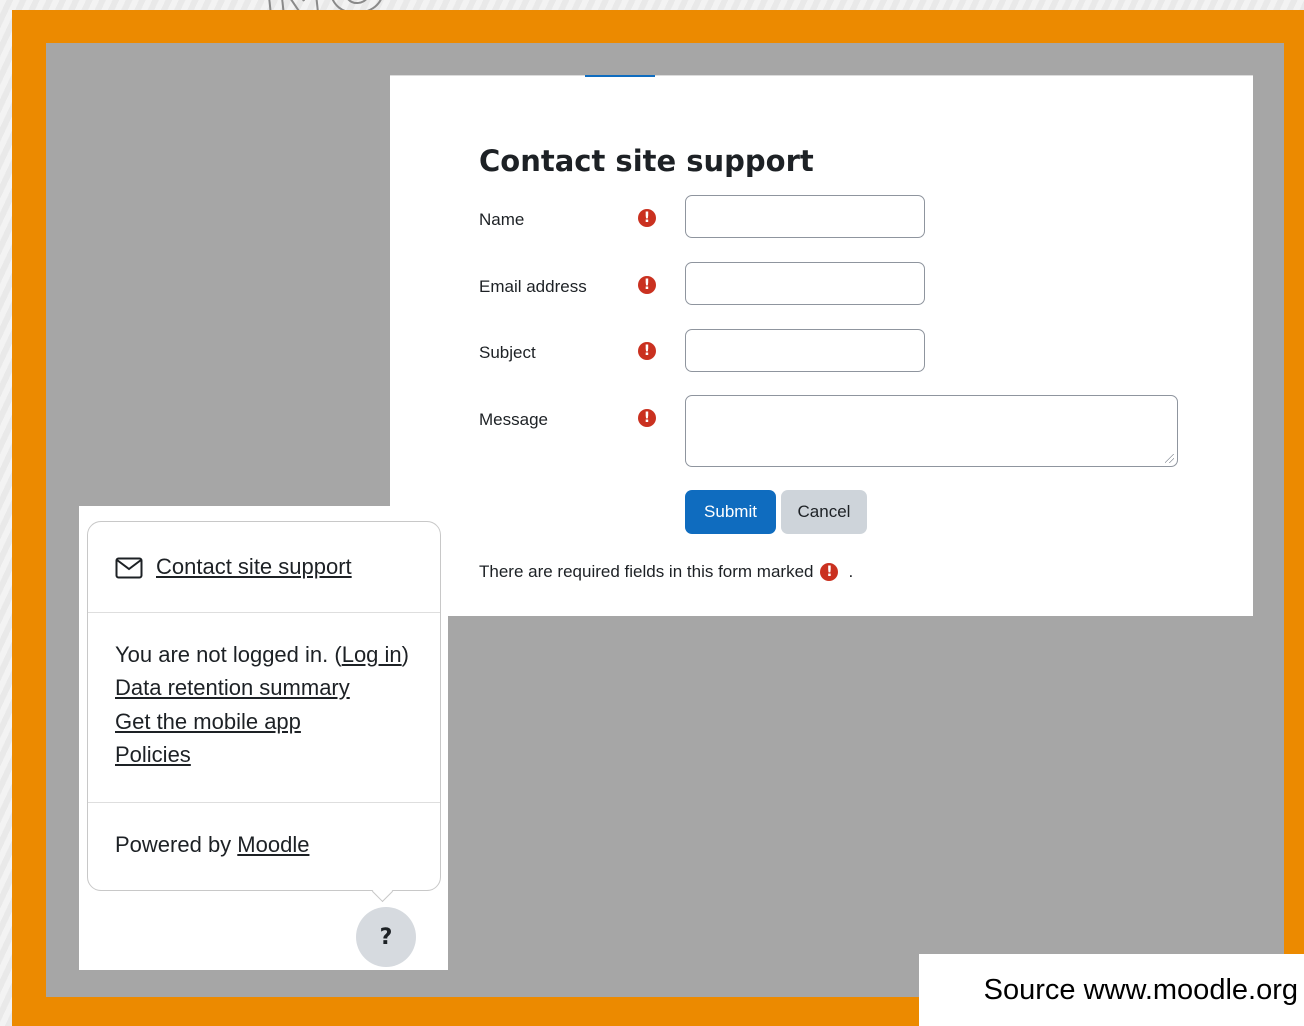 This screenshot has height=1026, width=1304. What do you see at coordinates (1169, 458) in the screenshot?
I see `resize-handle-icon` at bounding box center [1169, 458].